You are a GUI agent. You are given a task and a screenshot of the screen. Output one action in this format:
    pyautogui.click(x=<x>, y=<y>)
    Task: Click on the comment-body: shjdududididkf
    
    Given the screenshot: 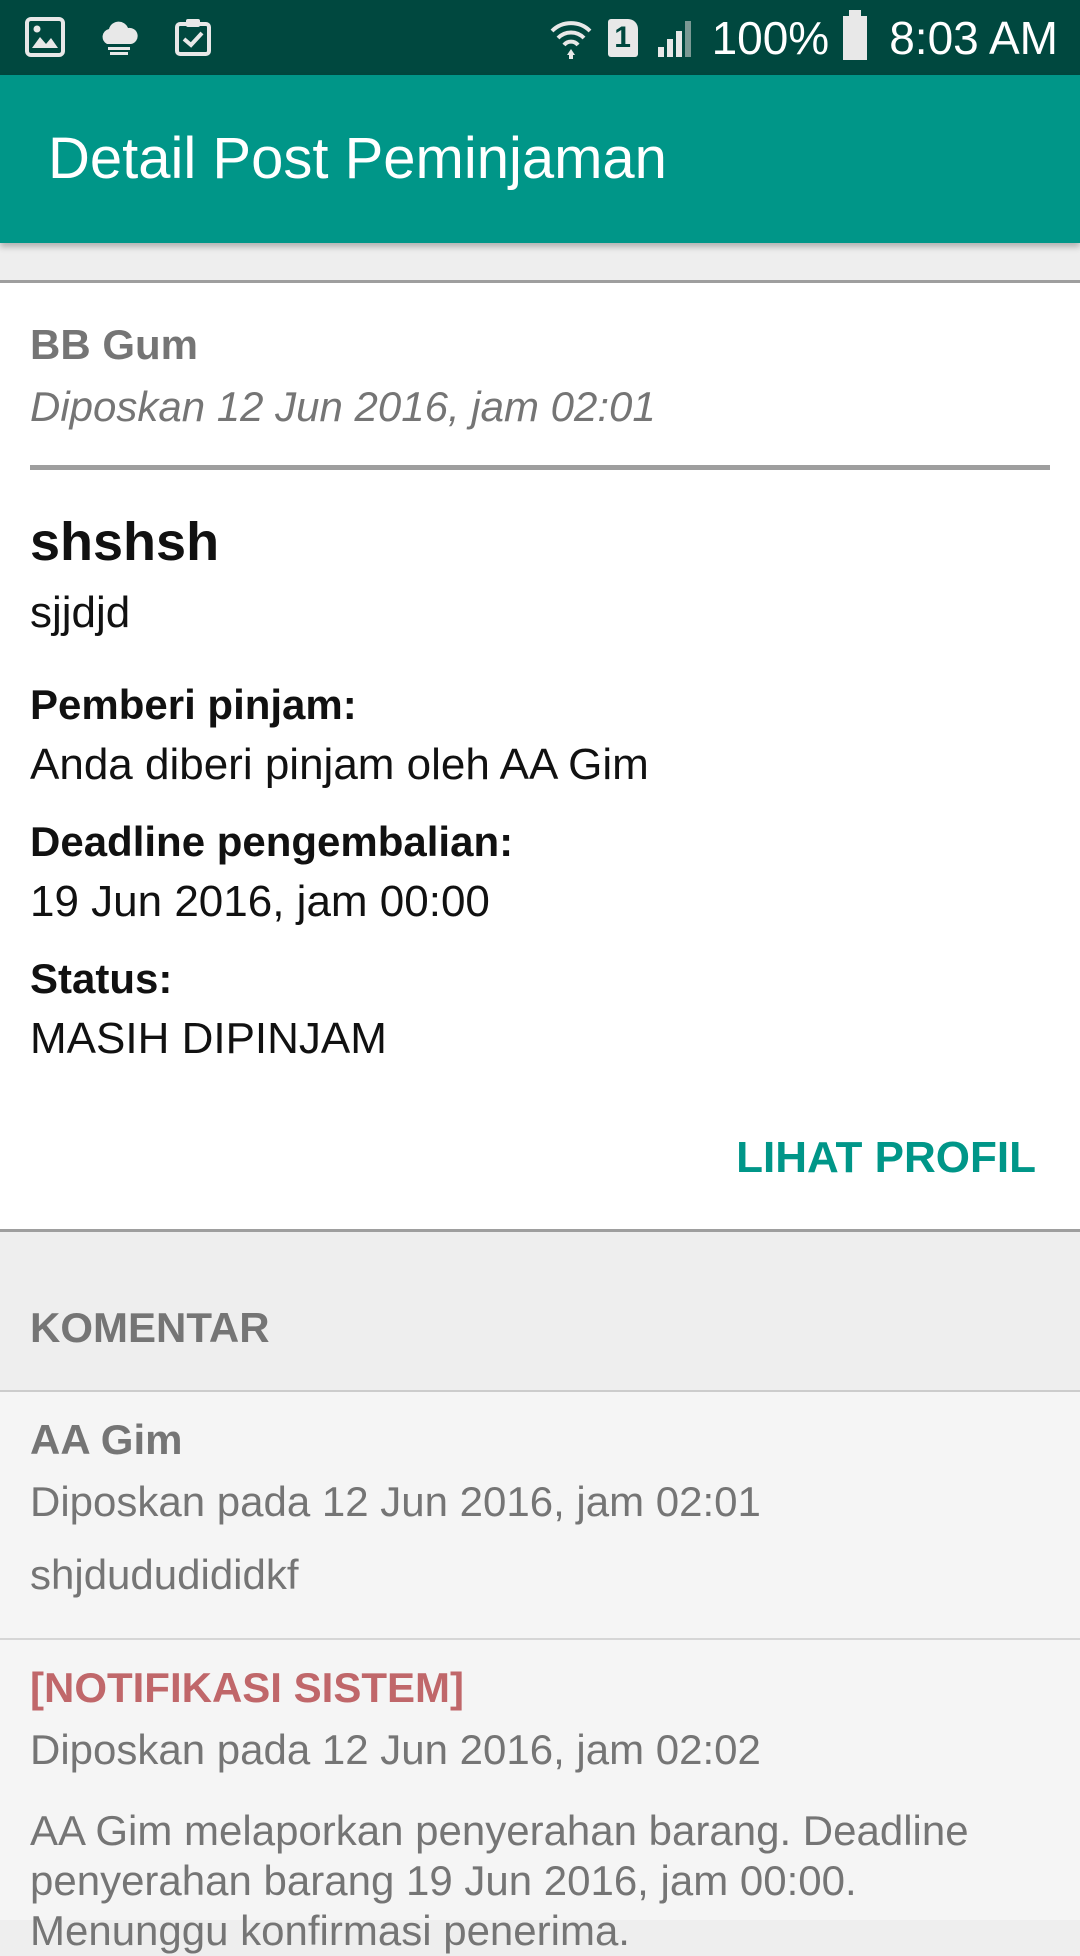 What is the action you would take?
    pyautogui.click(x=164, y=1574)
    